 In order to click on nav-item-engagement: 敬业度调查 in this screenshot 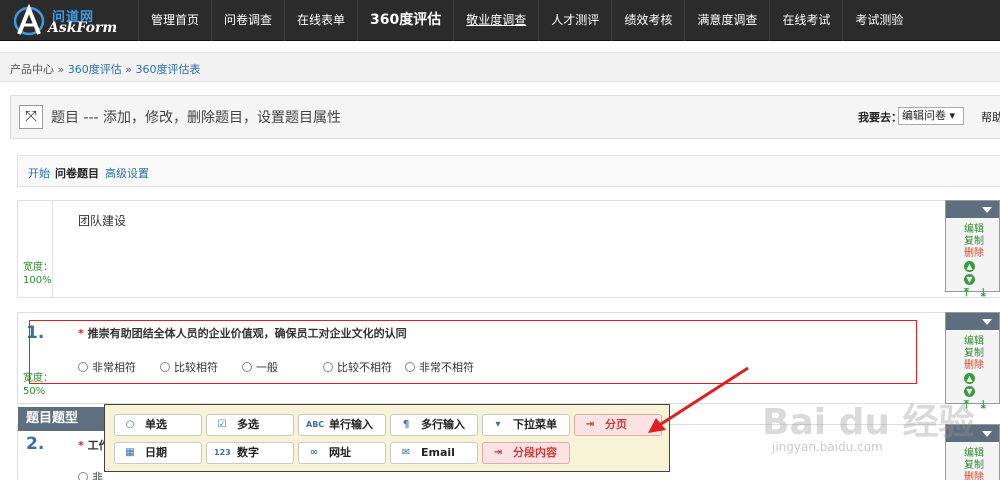, I will do `click(495, 20)`.